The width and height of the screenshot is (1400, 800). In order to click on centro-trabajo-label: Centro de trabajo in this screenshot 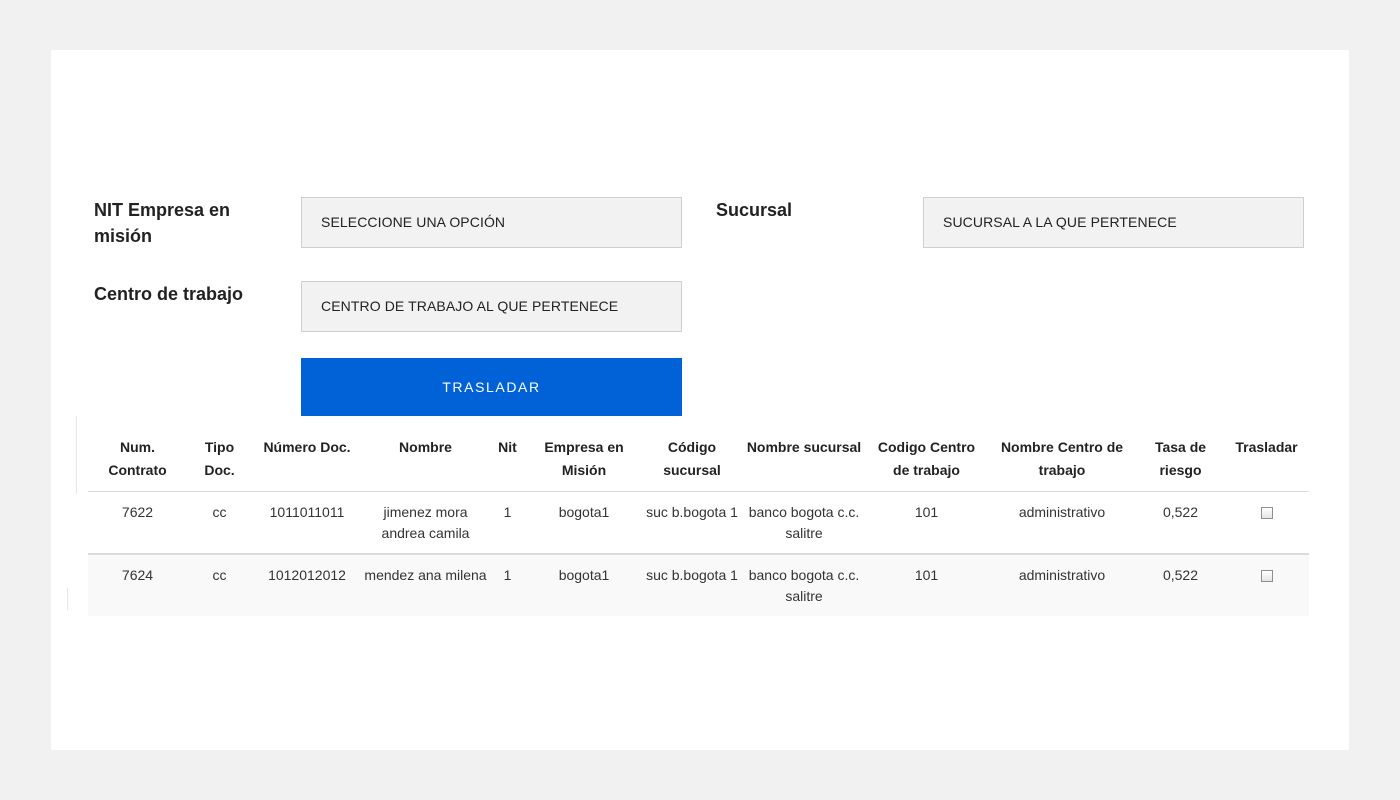, I will do `click(169, 294)`.